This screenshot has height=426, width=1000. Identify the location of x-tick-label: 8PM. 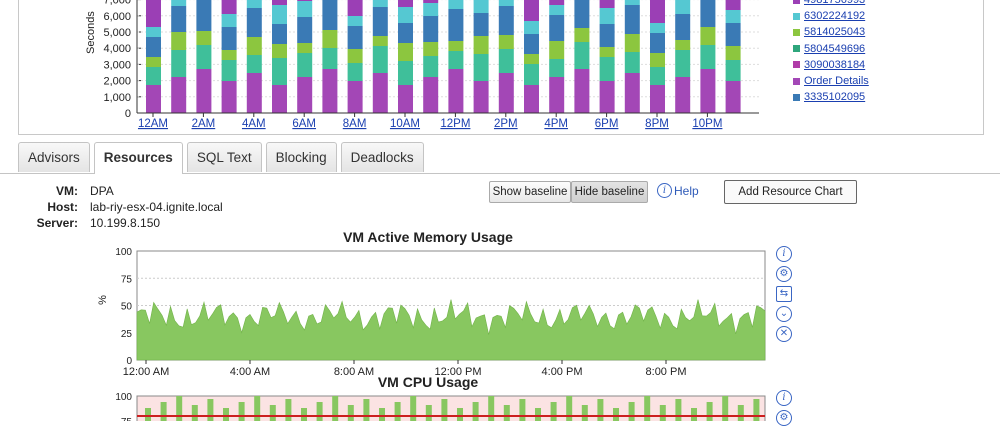
(657, 124).